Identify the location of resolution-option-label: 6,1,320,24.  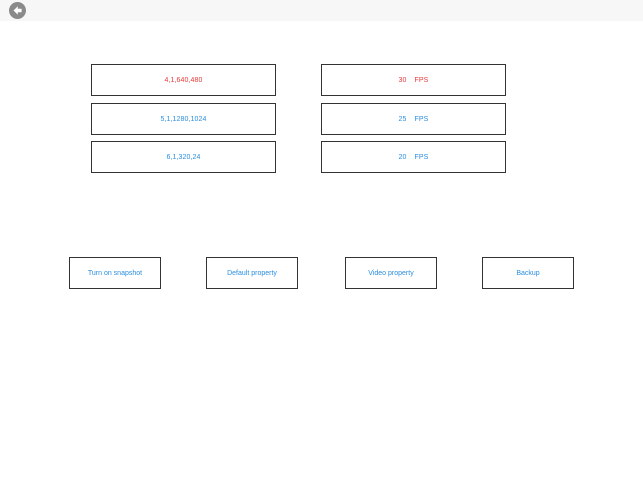
(183, 157).